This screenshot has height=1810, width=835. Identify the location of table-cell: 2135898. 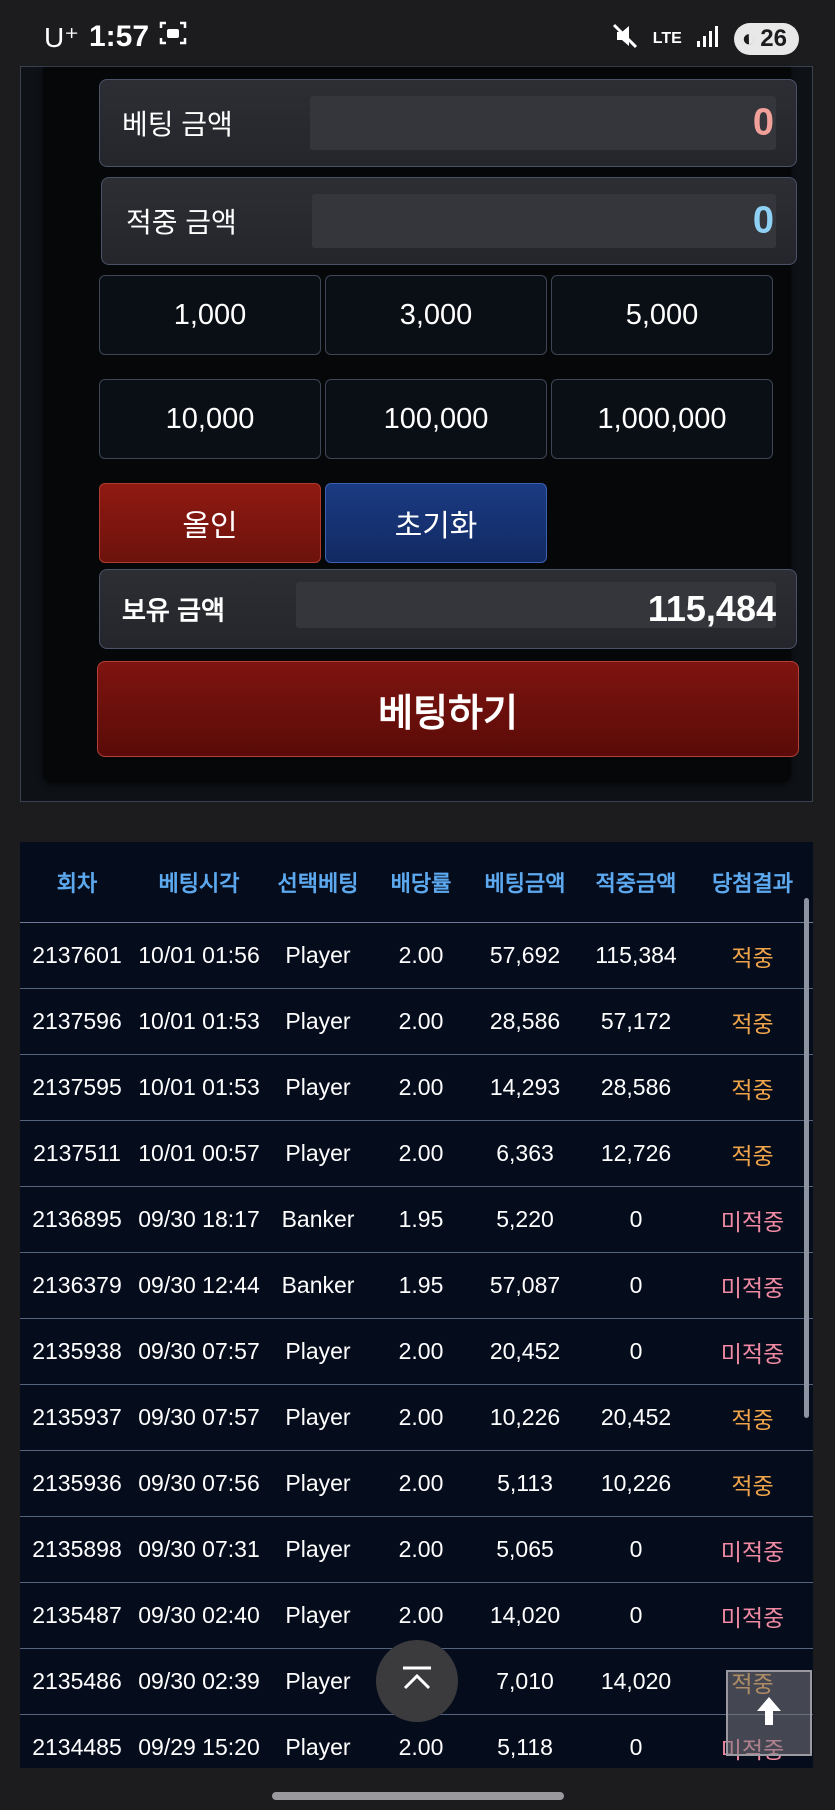
(77, 1549).